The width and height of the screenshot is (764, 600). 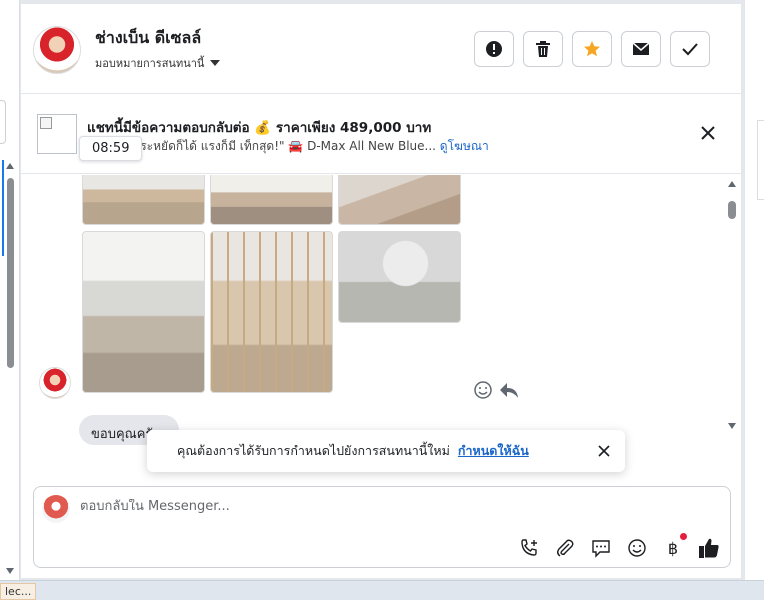 I want to click on left-panel-nub, so click(x=3, y=122).